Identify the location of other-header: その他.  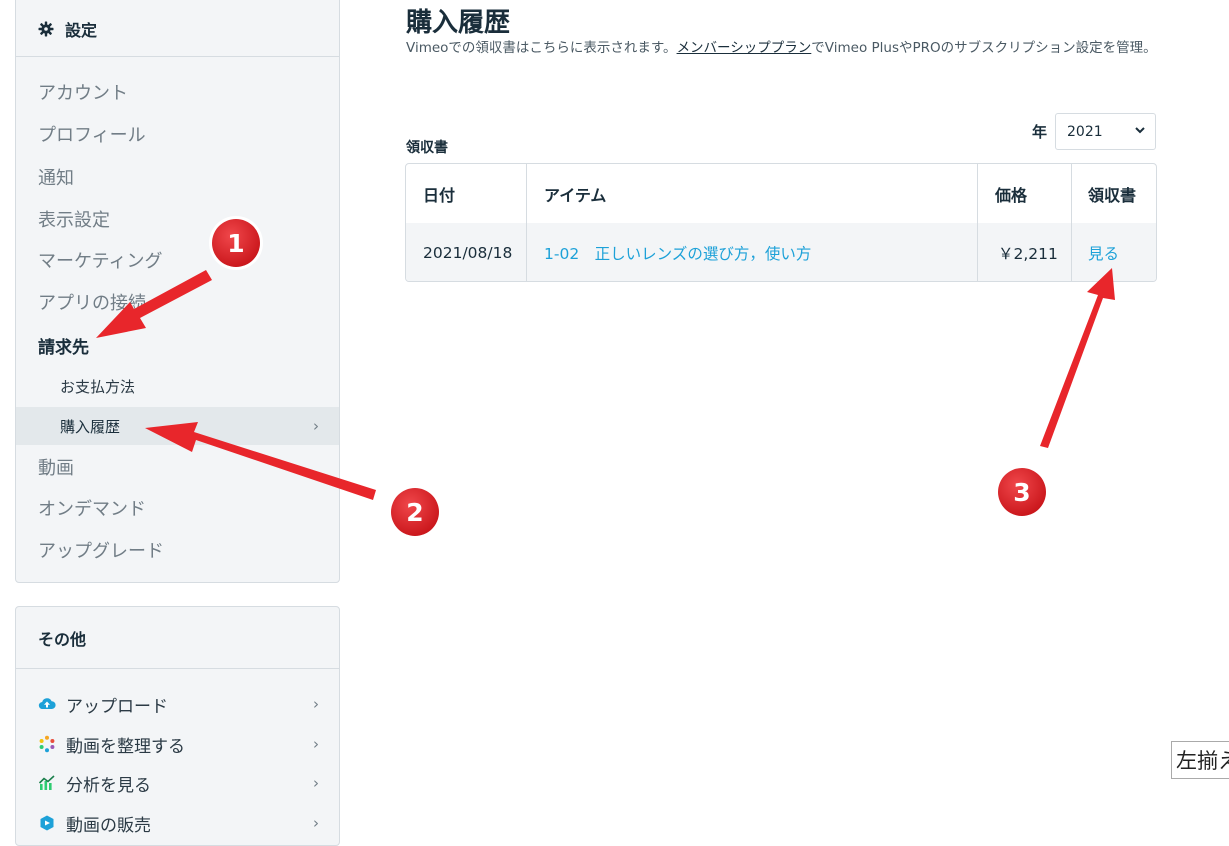
(177, 638).